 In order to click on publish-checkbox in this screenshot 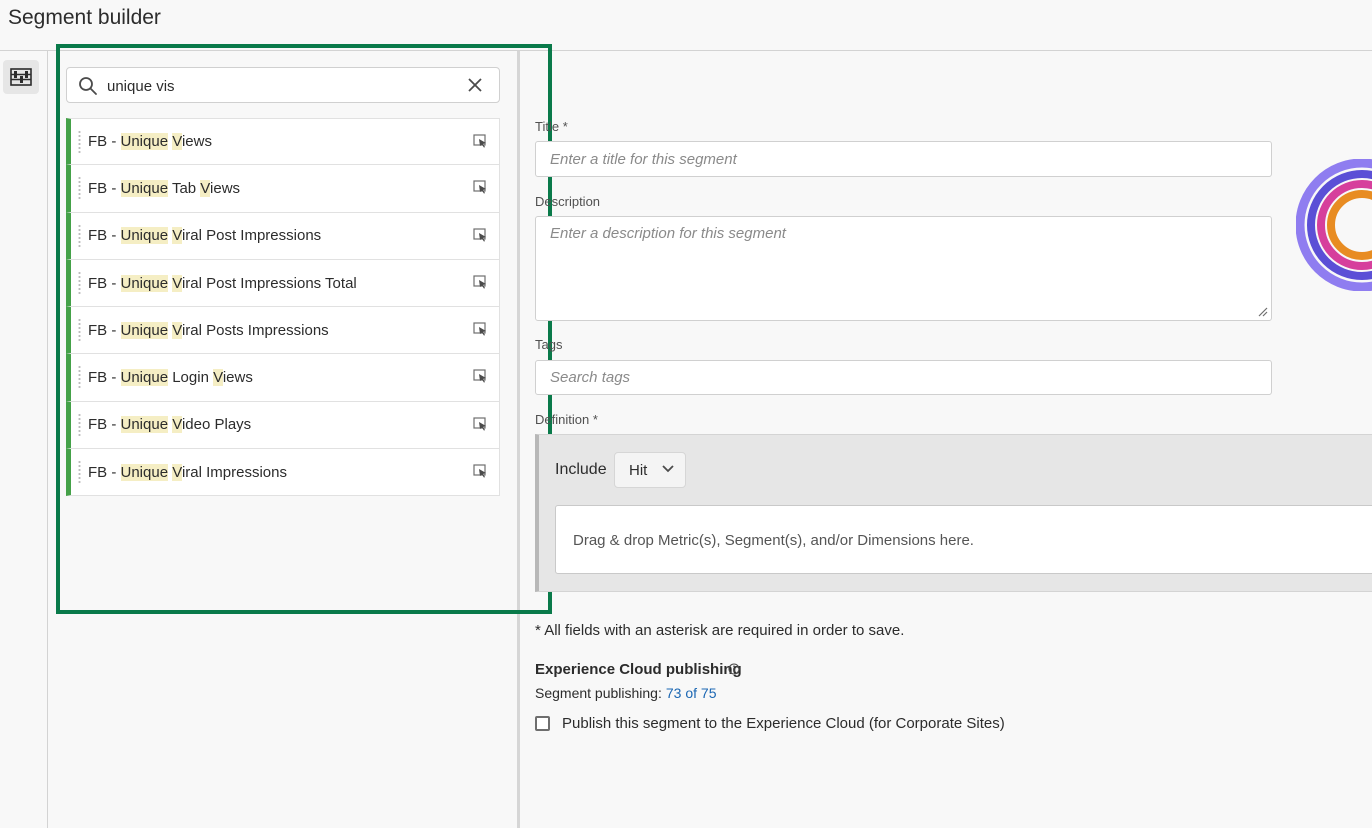, I will do `click(542, 723)`.